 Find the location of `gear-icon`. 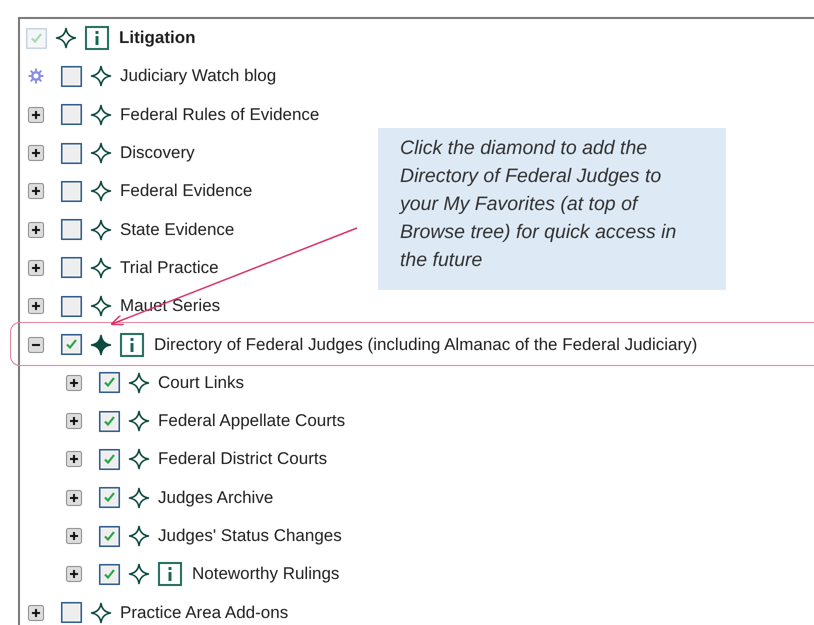

gear-icon is located at coordinates (36, 76).